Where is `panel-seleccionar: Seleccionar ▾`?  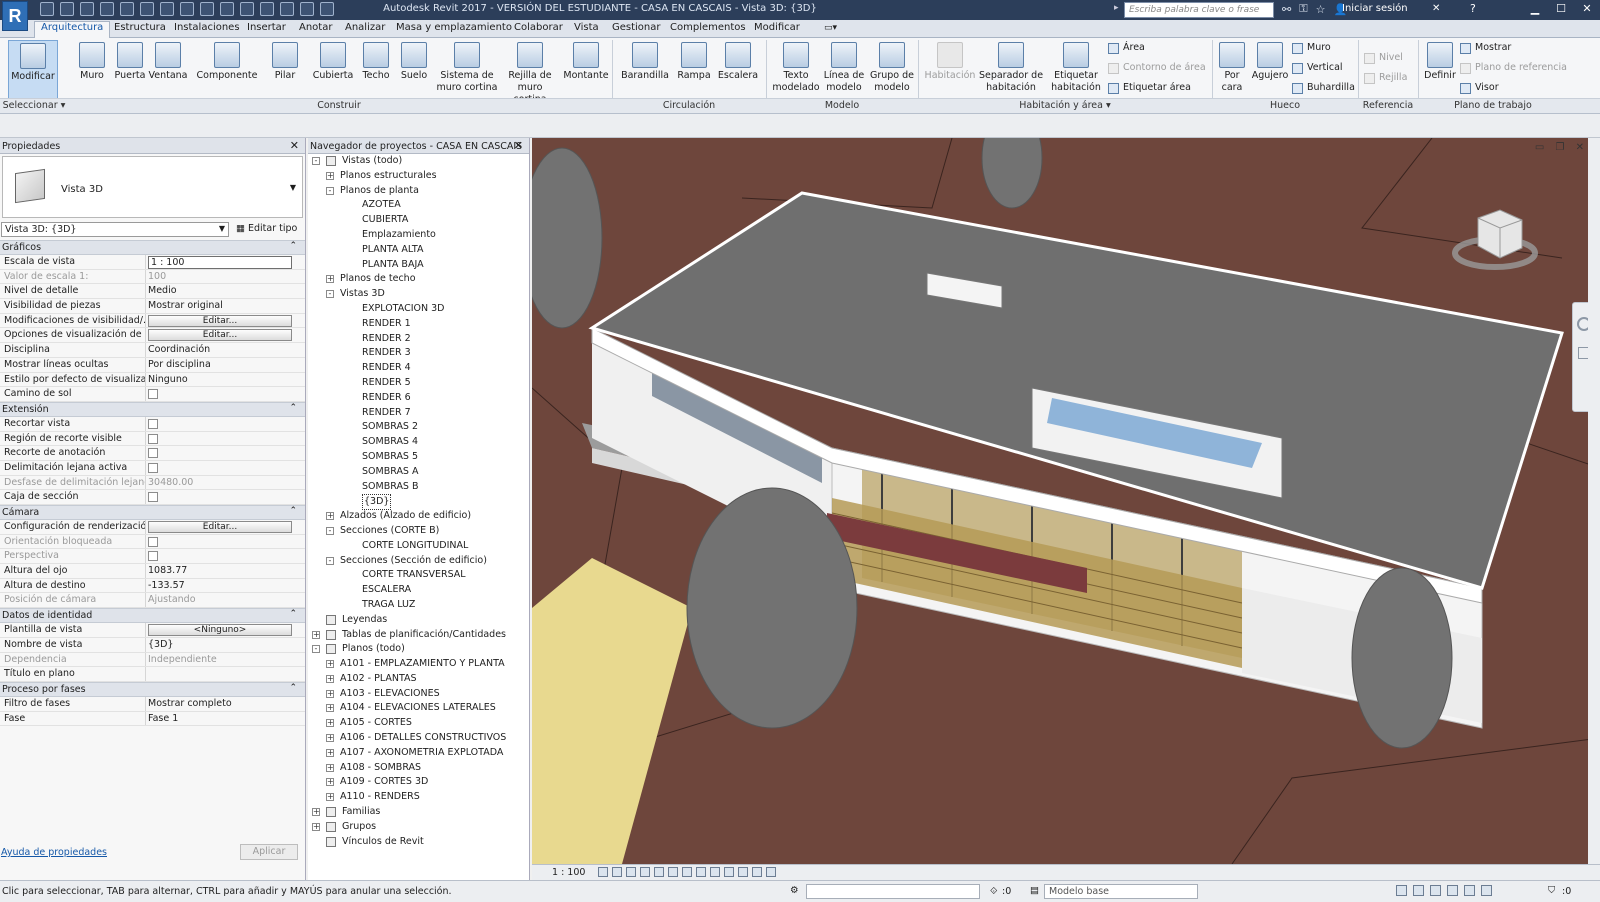 panel-seleccionar: Seleccionar ▾ is located at coordinates (34, 105).